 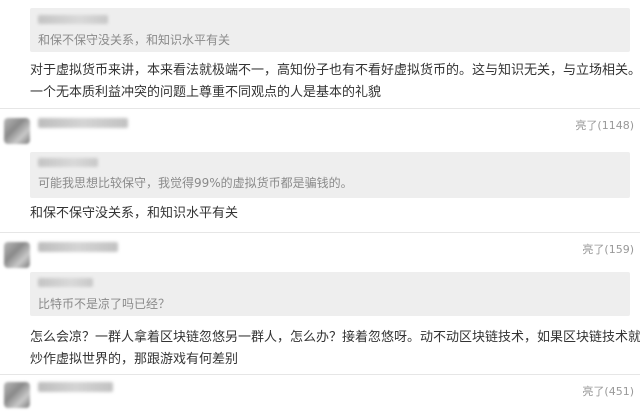 What do you see at coordinates (604, 125) in the screenshot?
I see `like-button: 亮了(1148)` at bounding box center [604, 125].